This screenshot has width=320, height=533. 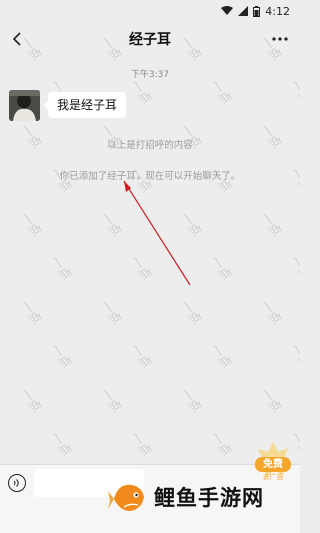 I want to click on brand-name: 鲤鱼手游网, so click(x=209, y=498).